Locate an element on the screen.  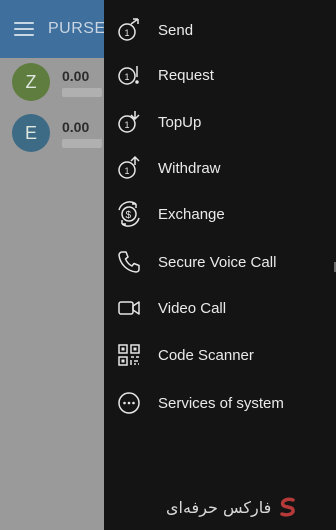
purse-row: Z 0.00 is located at coordinates (55, 82).